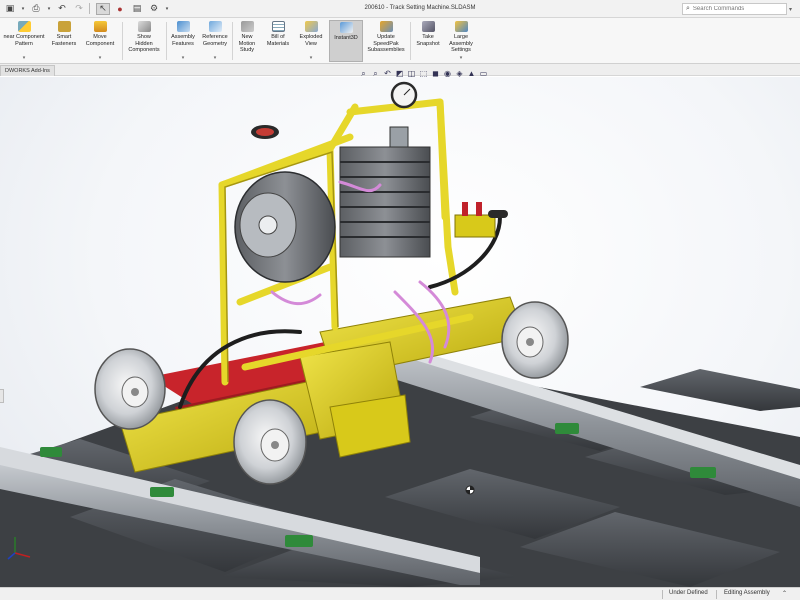 This screenshot has height=600, width=800. I want to click on wheel-front-right, so click(270, 442).